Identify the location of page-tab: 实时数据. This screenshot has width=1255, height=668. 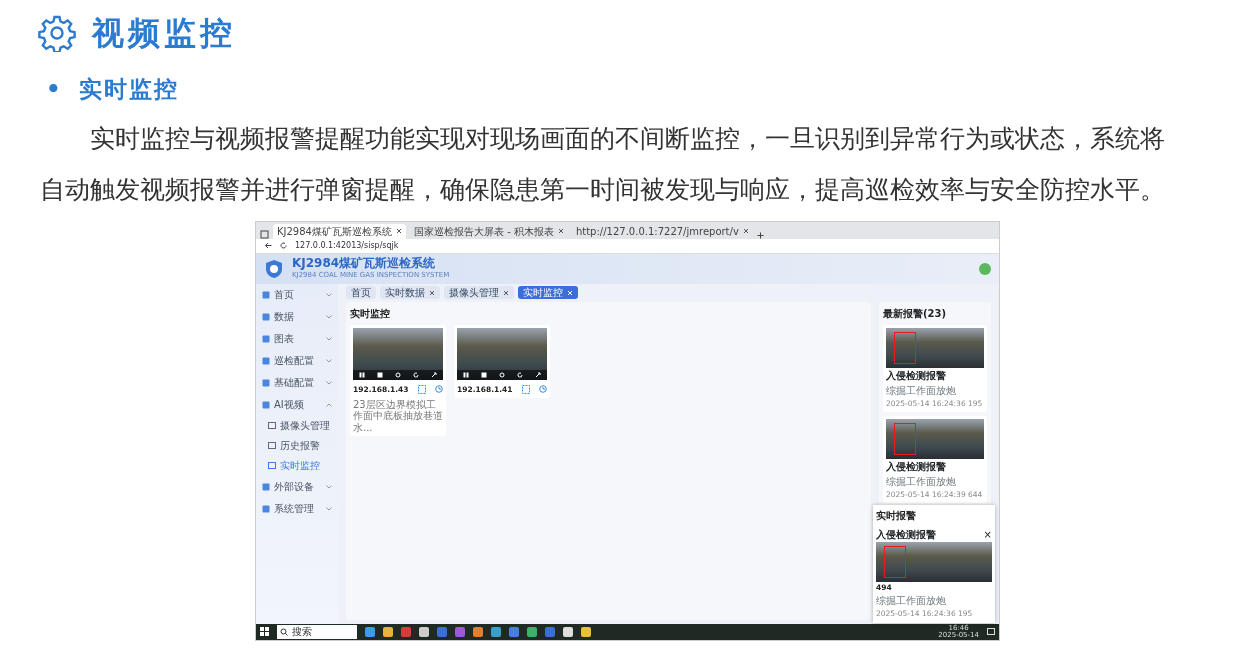
(410, 292).